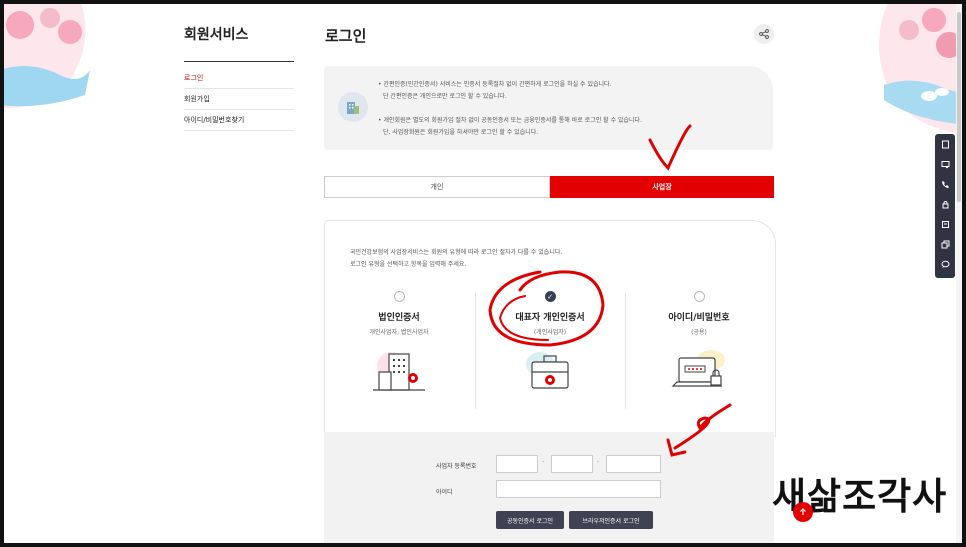 This screenshot has width=966, height=547. Describe the element at coordinates (461, 132) in the screenshot. I see `notice-line: 단, 사업장회원은 회원가입을 하셔야만 로그인 할 수 있습니다.` at that location.